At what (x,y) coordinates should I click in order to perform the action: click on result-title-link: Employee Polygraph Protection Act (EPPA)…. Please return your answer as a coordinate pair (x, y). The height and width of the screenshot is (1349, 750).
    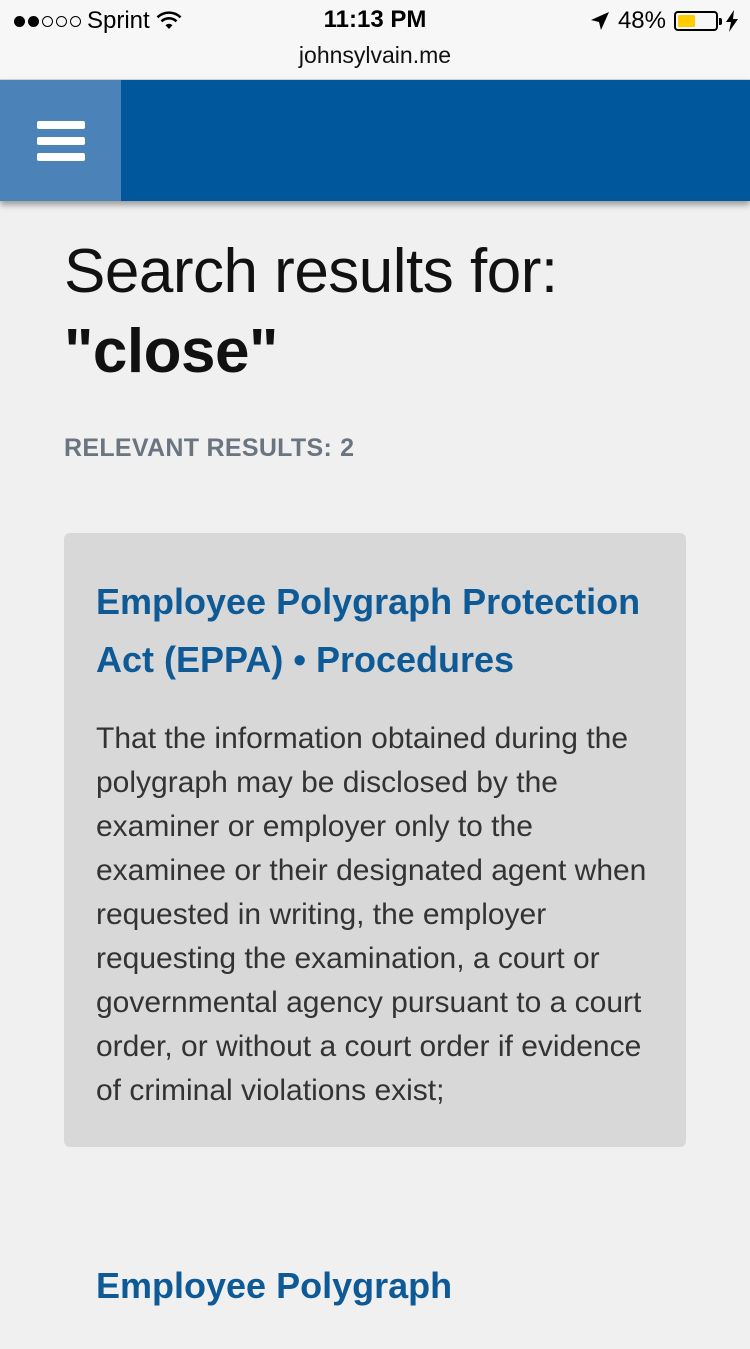
    Looking at the image, I should click on (375, 631).